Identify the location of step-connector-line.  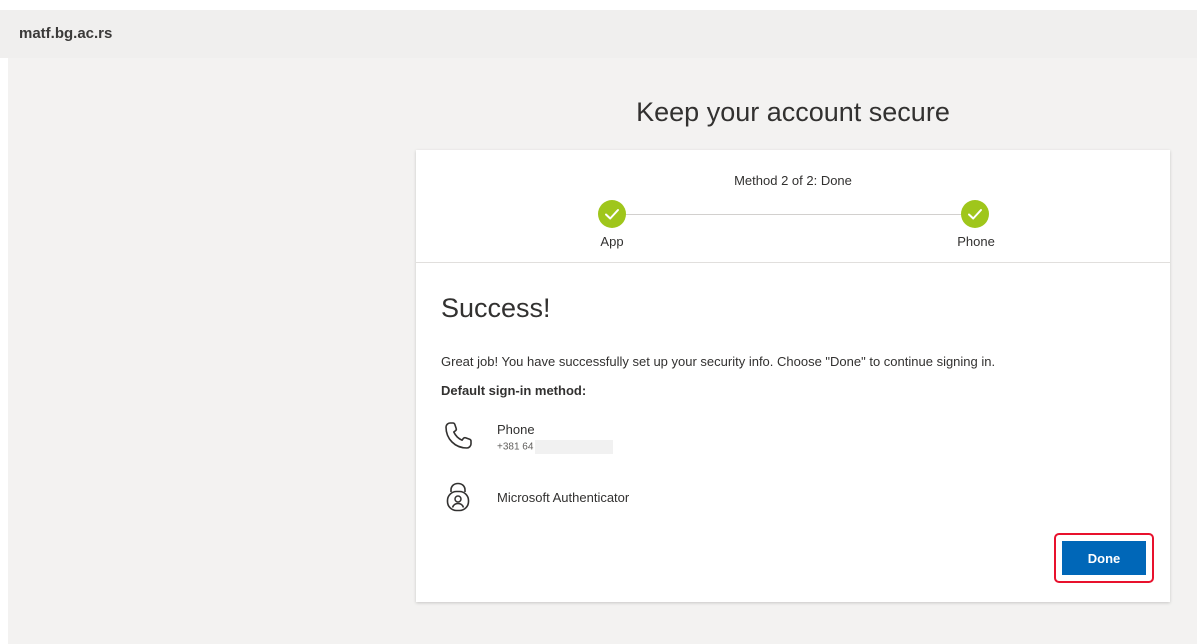
(793, 214).